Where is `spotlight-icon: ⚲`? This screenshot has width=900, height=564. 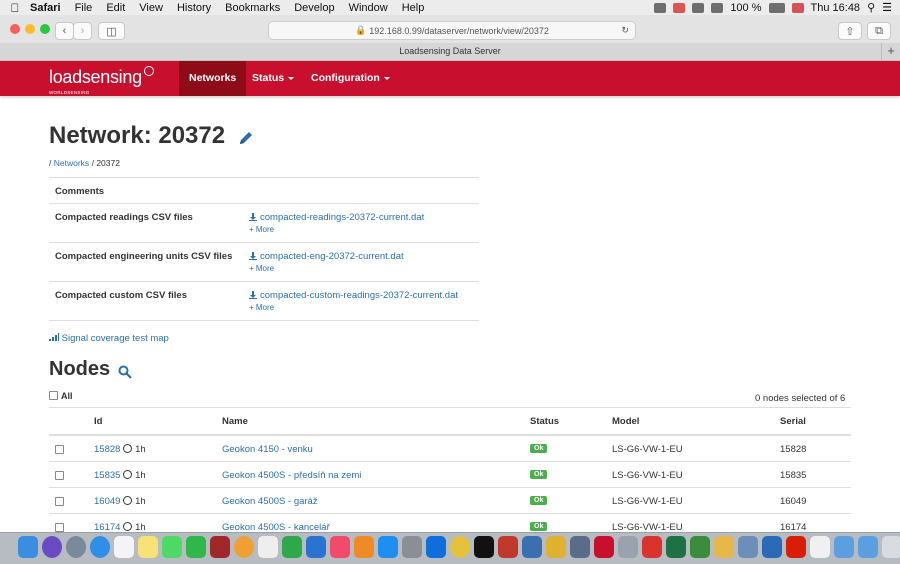 spotlight-icon: ⚲ is located at coordinates (871, 7).